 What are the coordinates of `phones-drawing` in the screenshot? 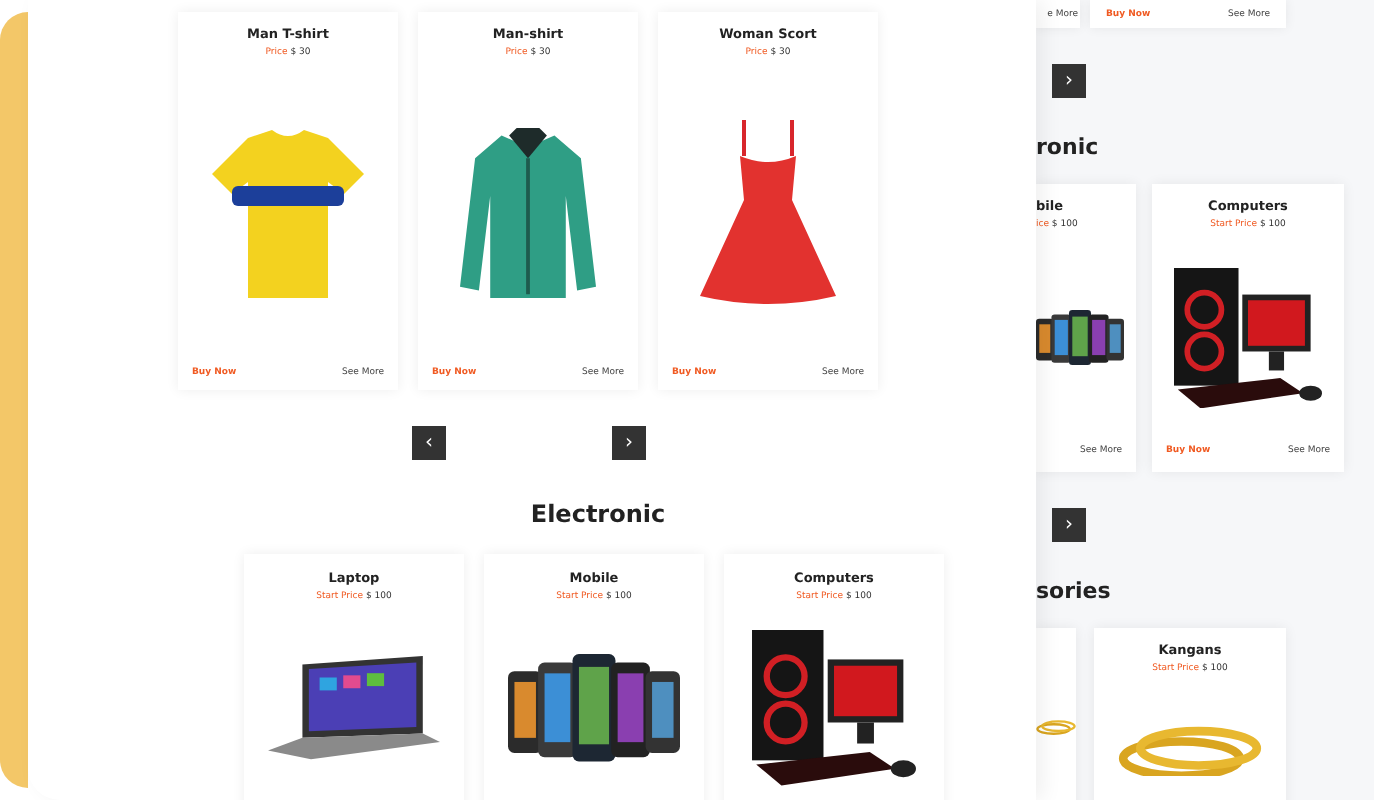 It's located at (1080, 338).